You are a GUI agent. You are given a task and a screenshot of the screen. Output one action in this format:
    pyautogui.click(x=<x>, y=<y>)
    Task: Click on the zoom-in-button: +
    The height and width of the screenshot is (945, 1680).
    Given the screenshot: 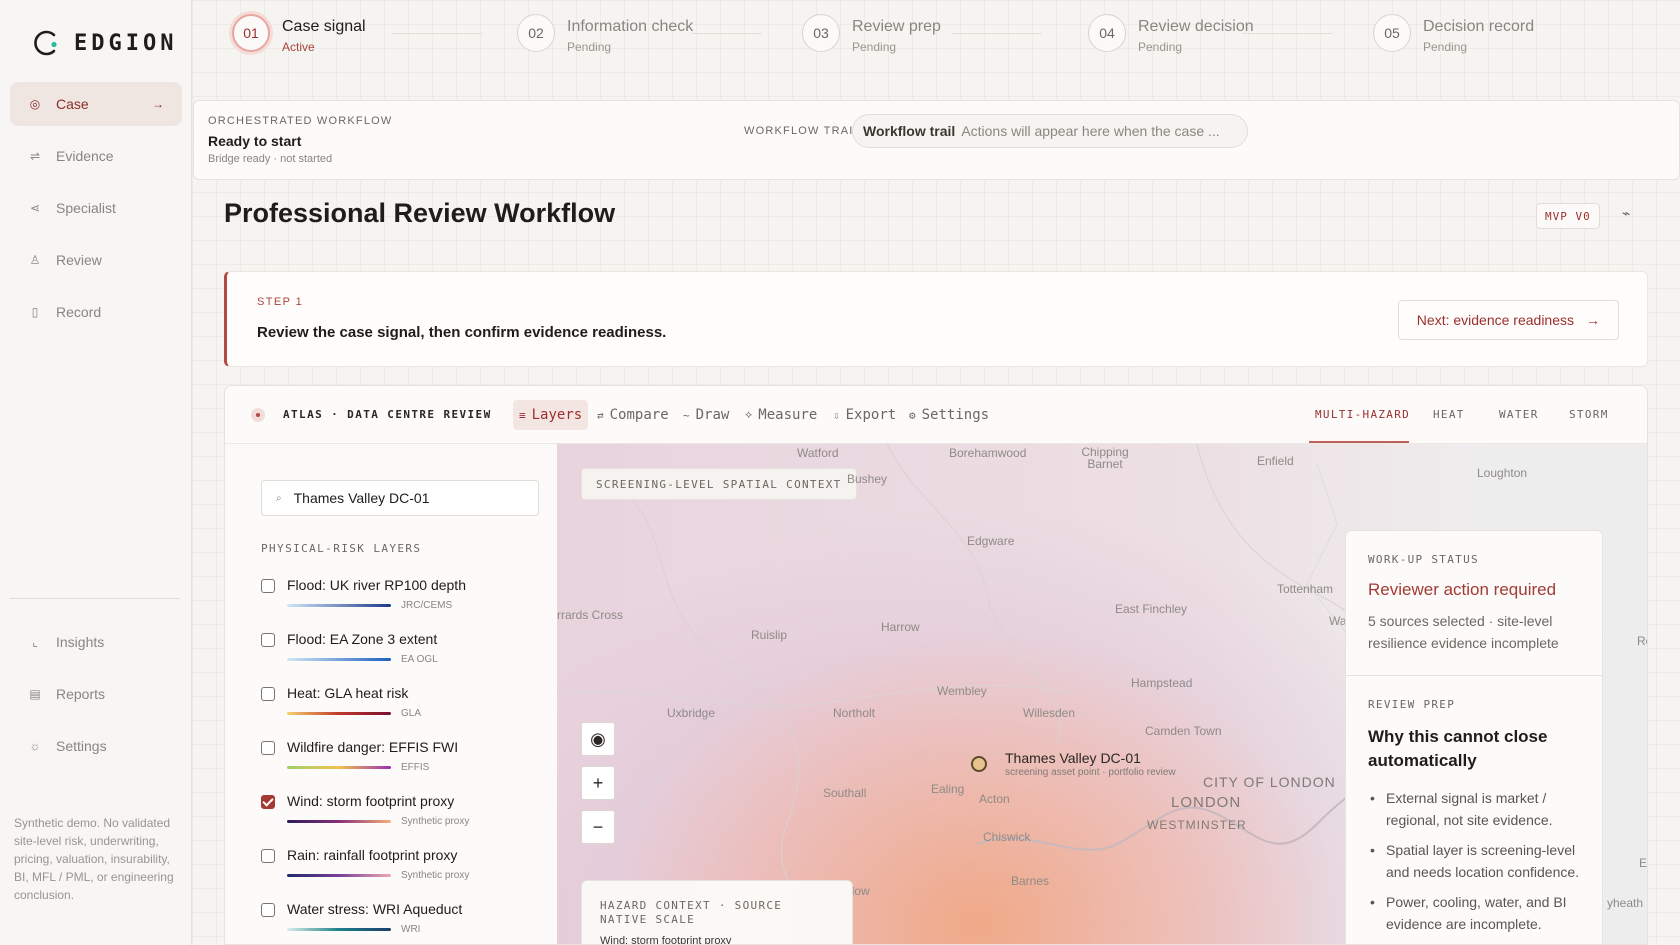 What is the action you would take?
    pyautogui.click(x=598, y=783)
    